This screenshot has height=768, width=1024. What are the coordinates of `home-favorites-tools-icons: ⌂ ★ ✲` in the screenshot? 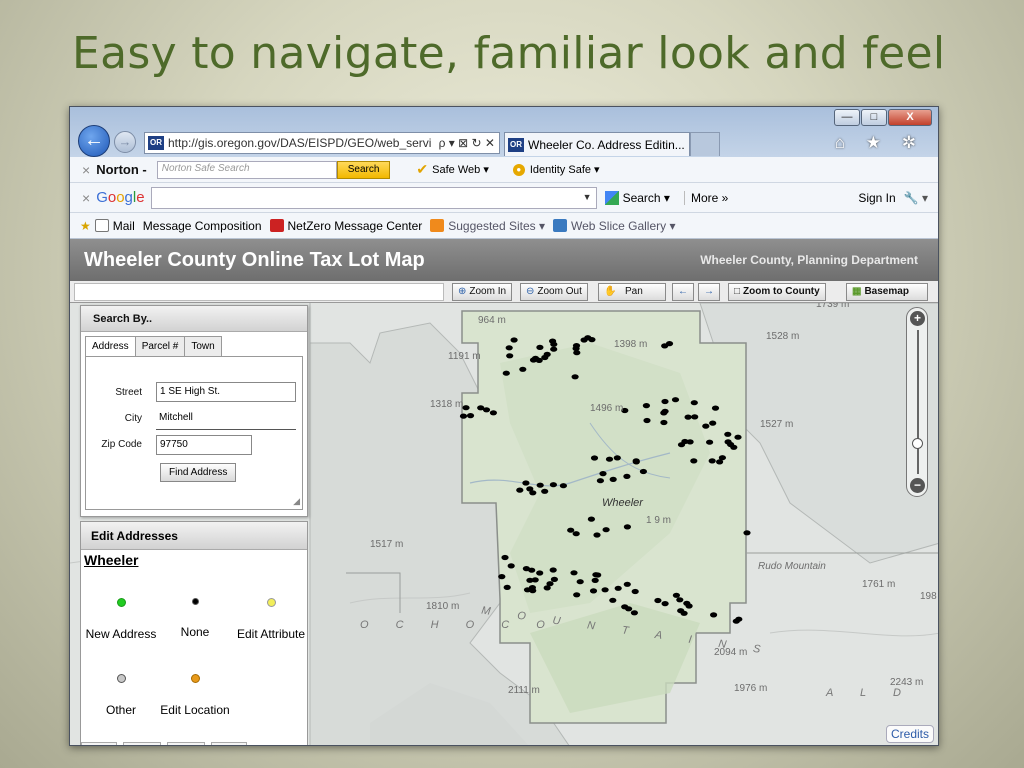 It's located at (879, 143).